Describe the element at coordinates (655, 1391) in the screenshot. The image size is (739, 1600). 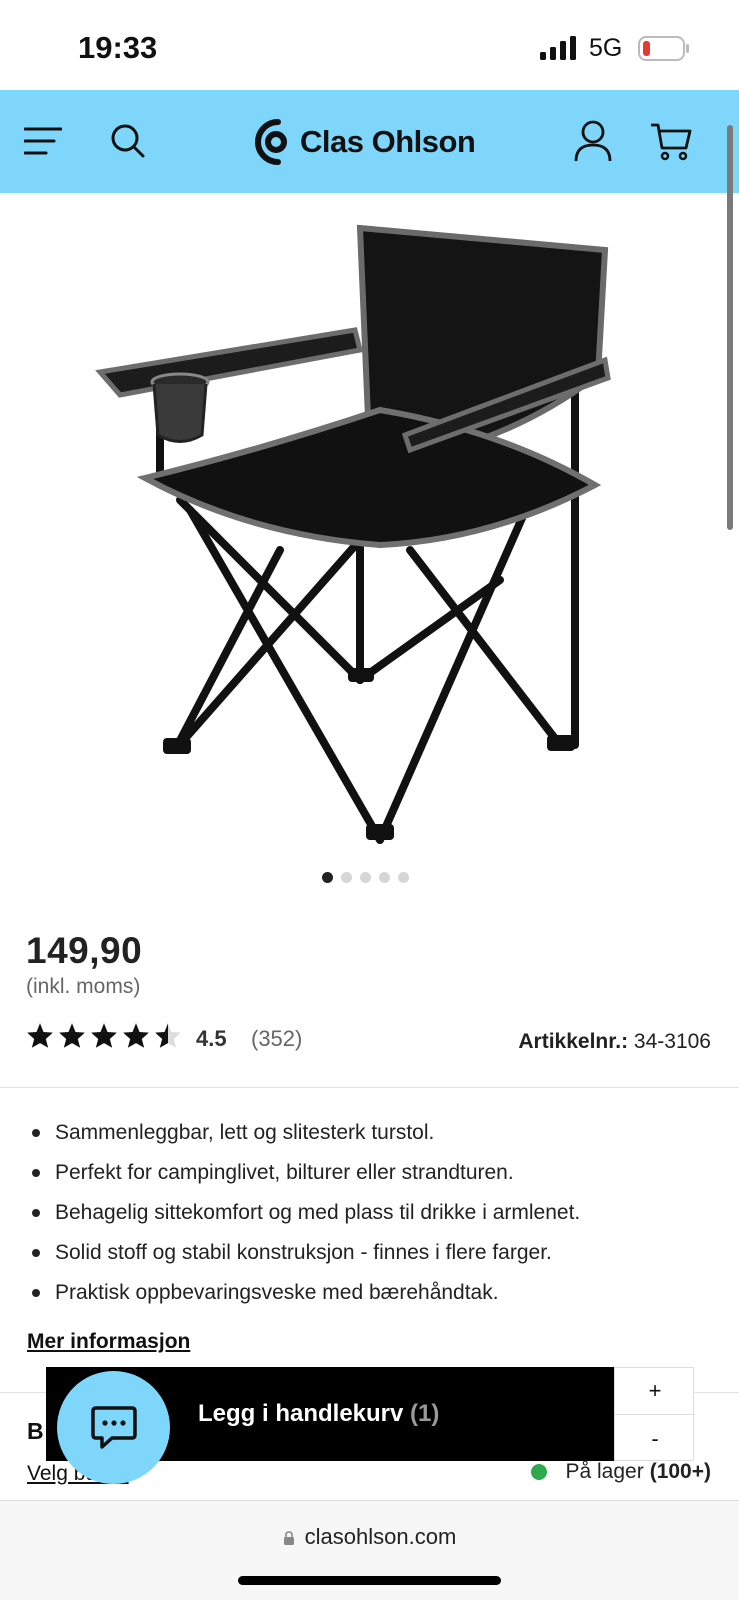
I see `increase-quantity-button: +` at that location.